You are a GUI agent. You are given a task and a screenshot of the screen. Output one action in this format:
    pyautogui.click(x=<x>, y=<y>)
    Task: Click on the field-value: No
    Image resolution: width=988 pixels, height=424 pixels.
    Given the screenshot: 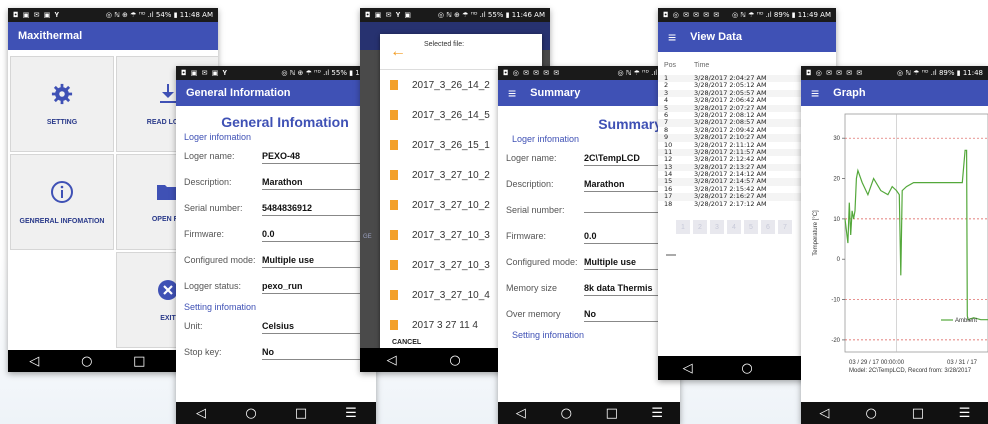 What is the action you would take?
    pyautogui.click(x=315, y=353)
    